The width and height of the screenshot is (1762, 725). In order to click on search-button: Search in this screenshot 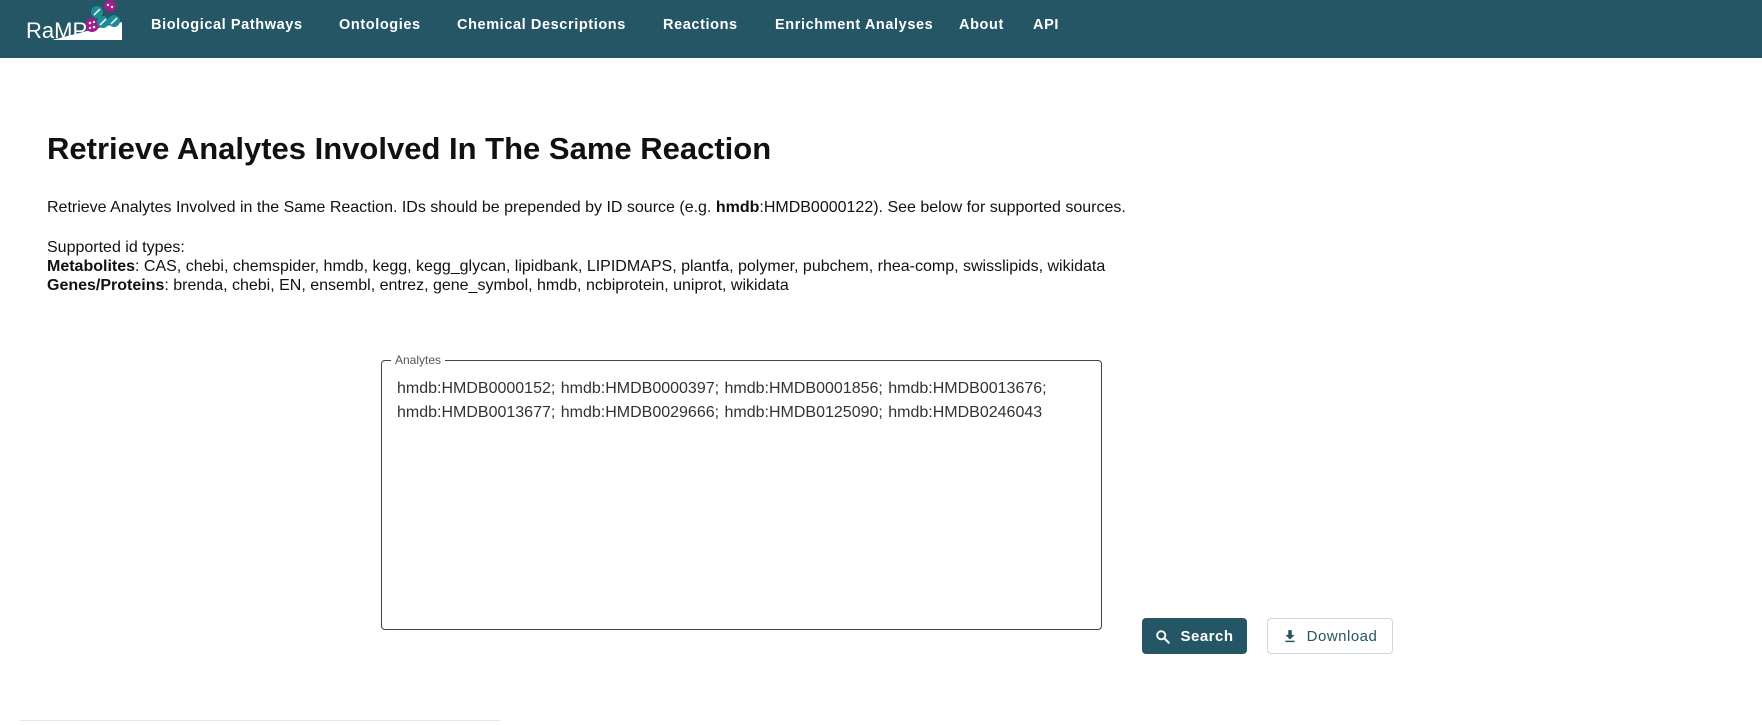, I will do `click(1194, 636)`.